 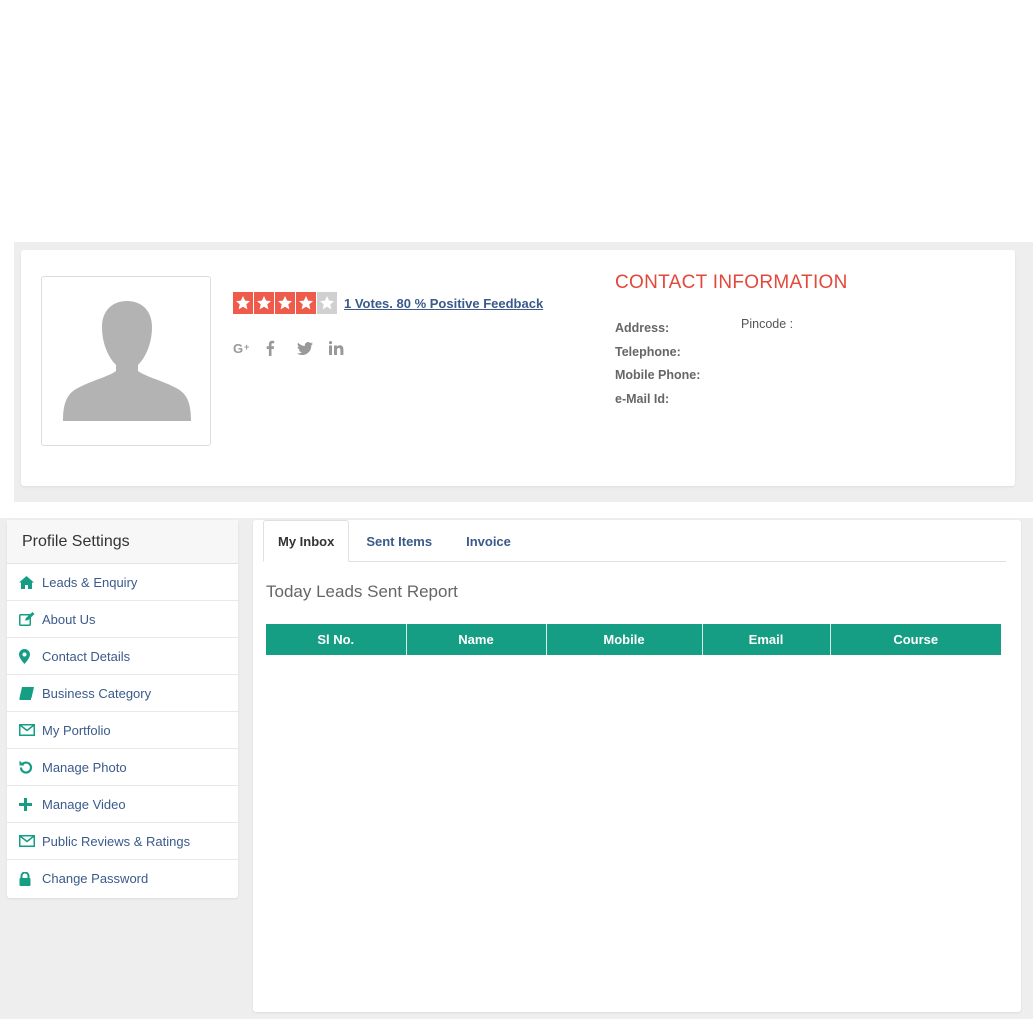 I want to click on tab-sent-items: Sent Items, so click(x=399, y=541).